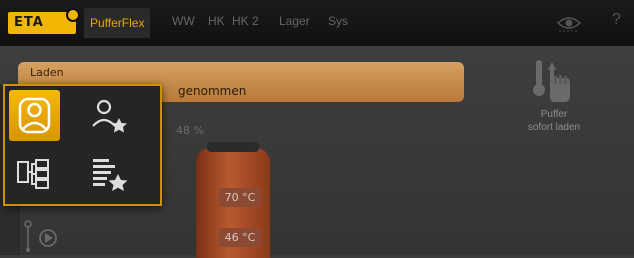 This screenshot has height=258, width=634. I want to click on logo-text: ETA, so click(29, 22).